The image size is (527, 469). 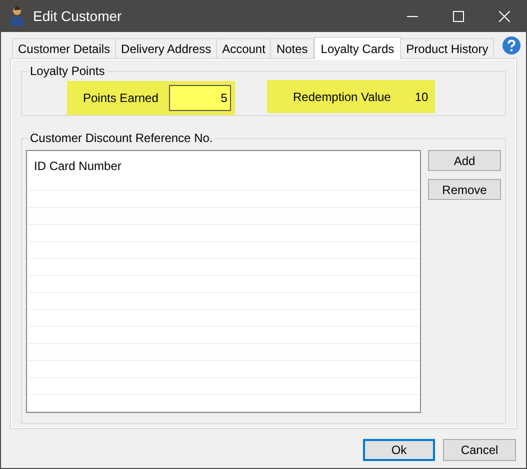 I want to click on close-icon, so click(x=504, y=16).